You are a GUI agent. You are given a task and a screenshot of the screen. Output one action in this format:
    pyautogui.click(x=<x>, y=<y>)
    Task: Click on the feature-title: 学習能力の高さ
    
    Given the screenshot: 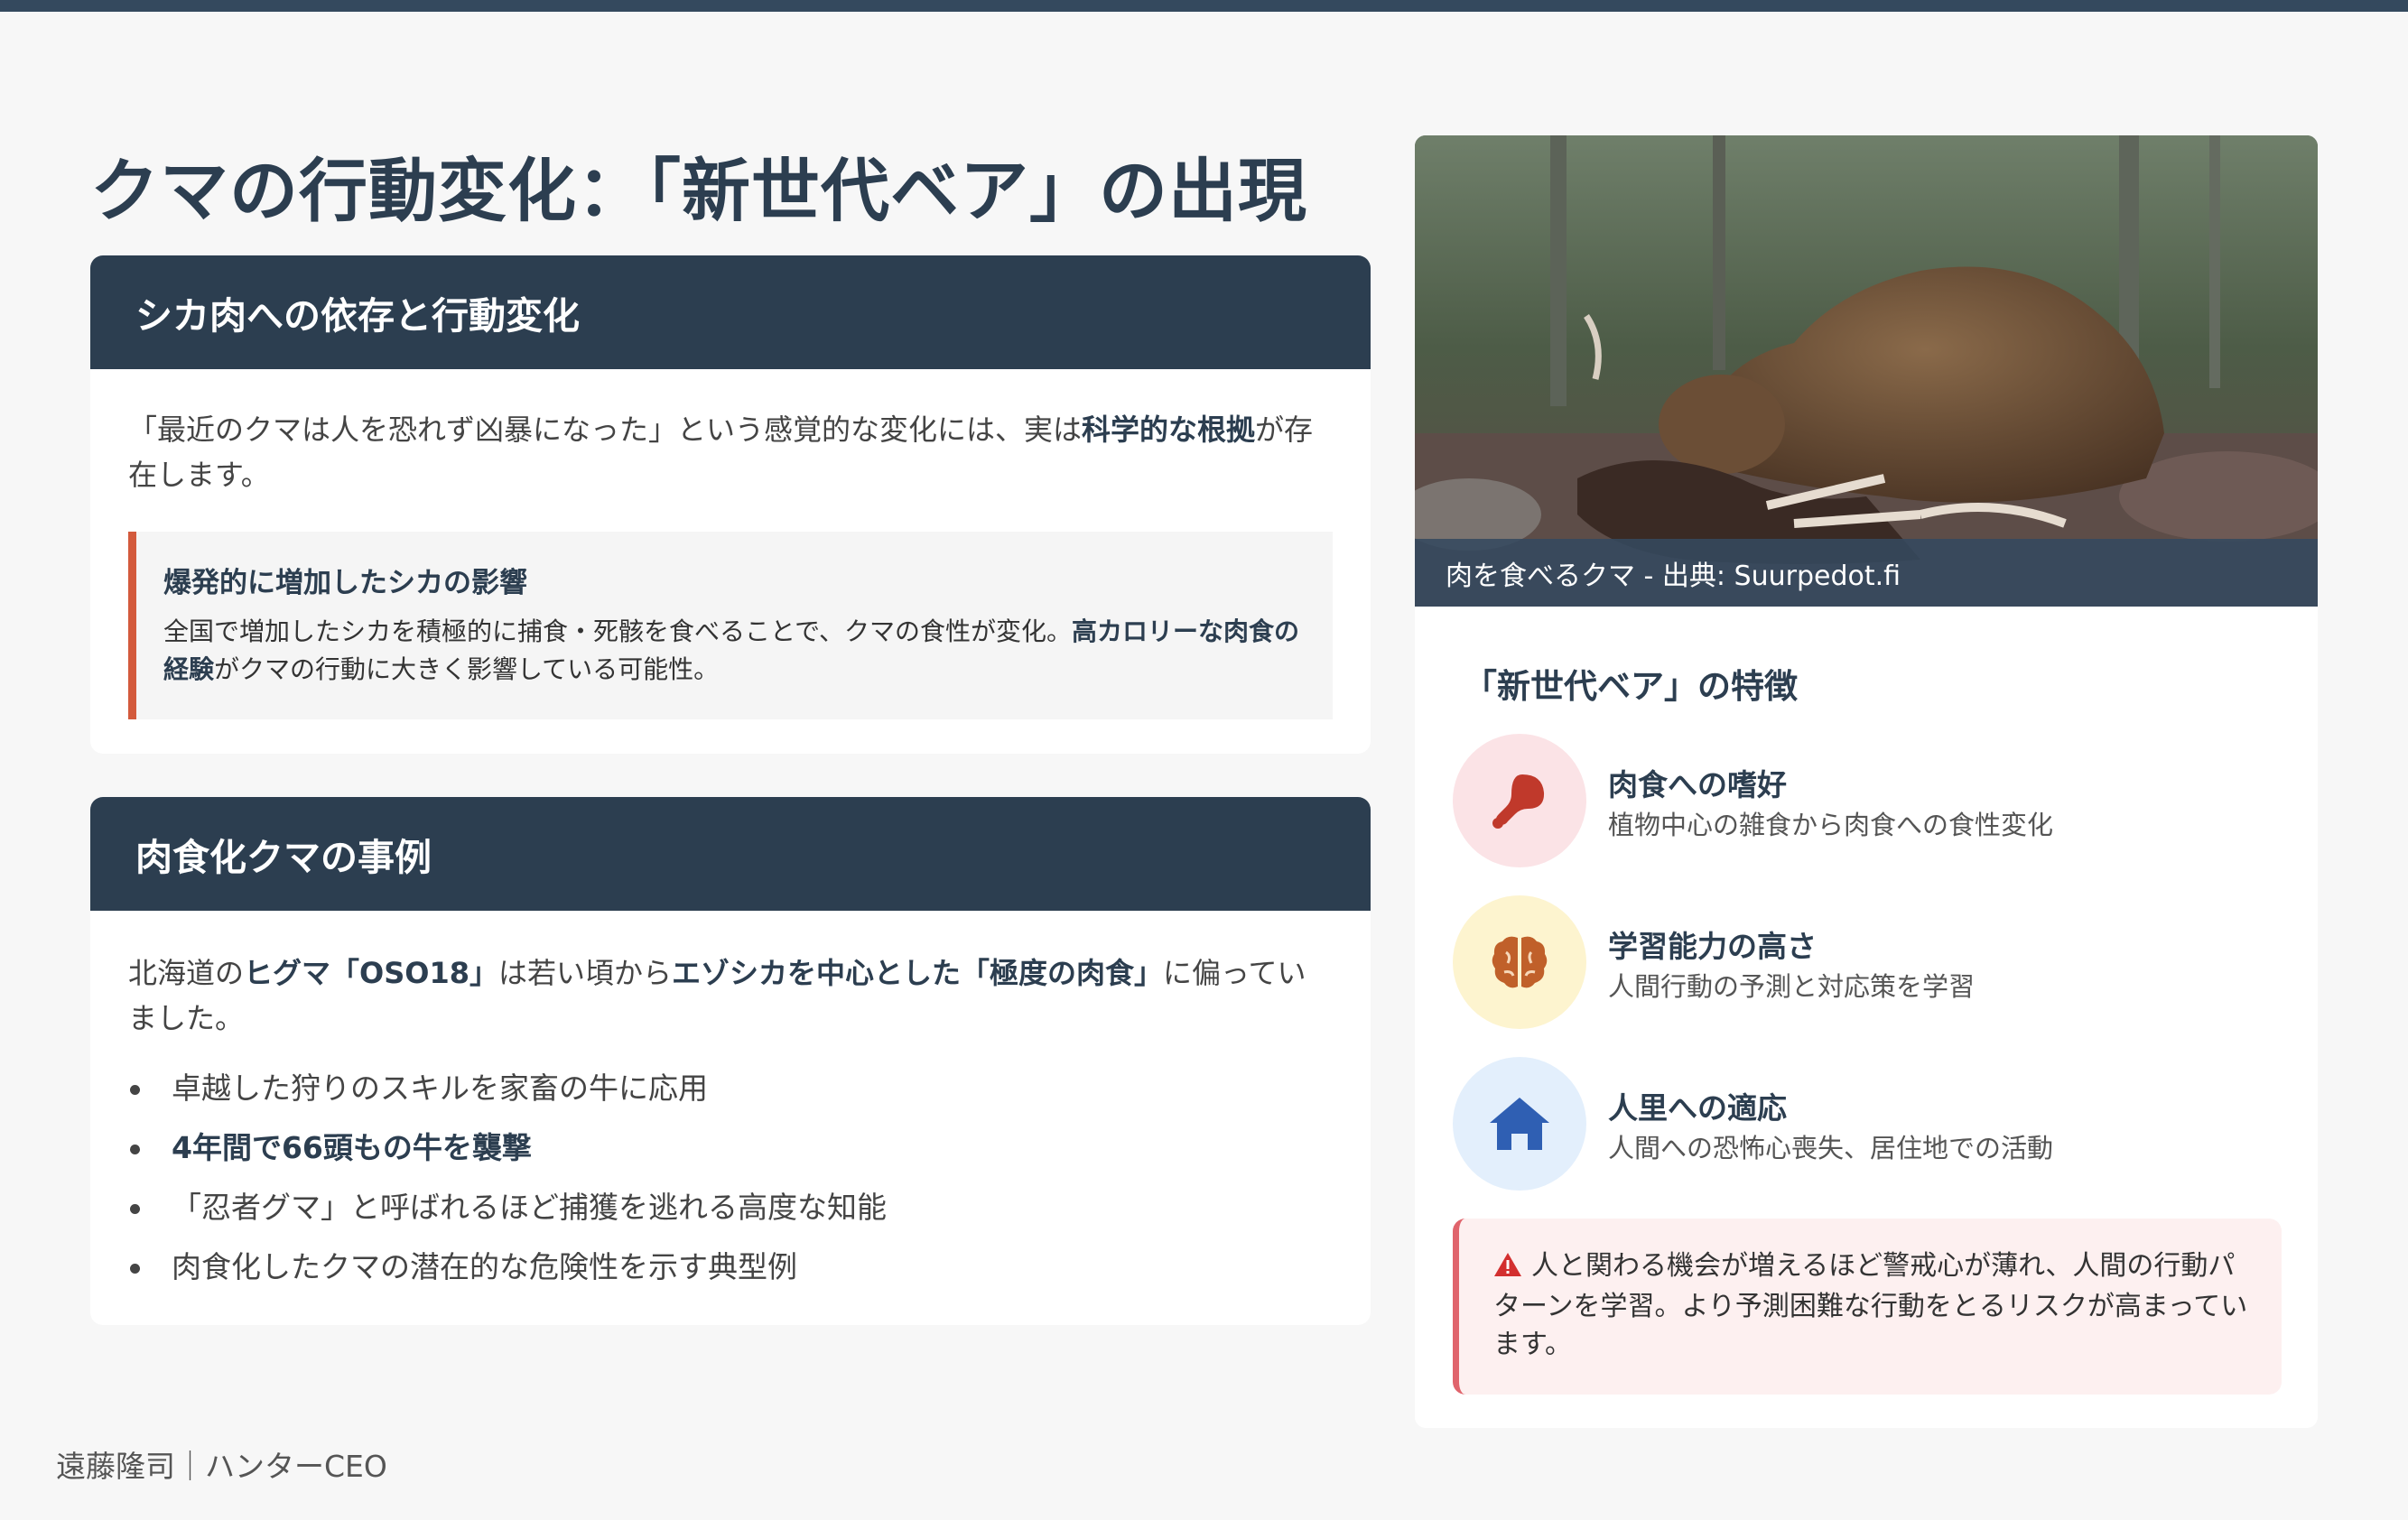 What is the action you would take?
    pyautogui.click(x=1712, y=946)
    